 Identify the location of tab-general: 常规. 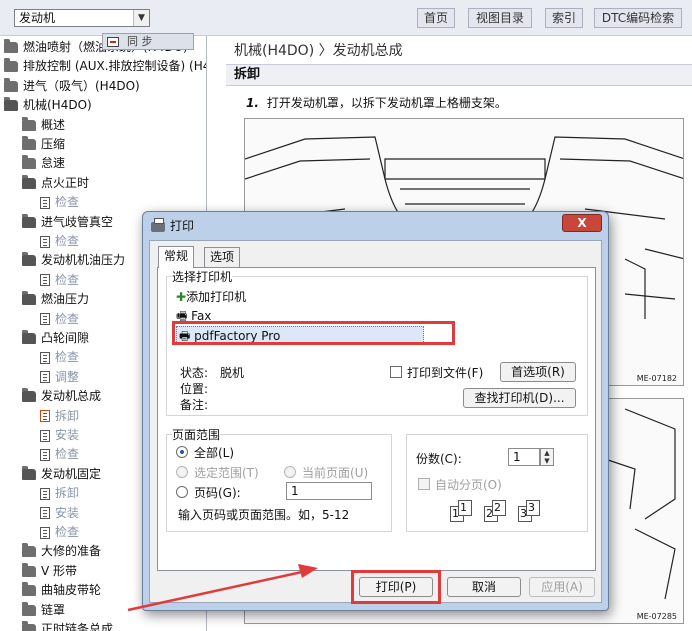
(176, 257).